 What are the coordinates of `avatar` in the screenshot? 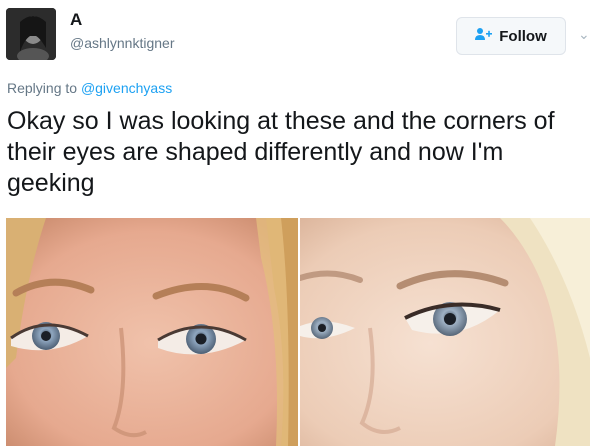 It's located at (31, 34).